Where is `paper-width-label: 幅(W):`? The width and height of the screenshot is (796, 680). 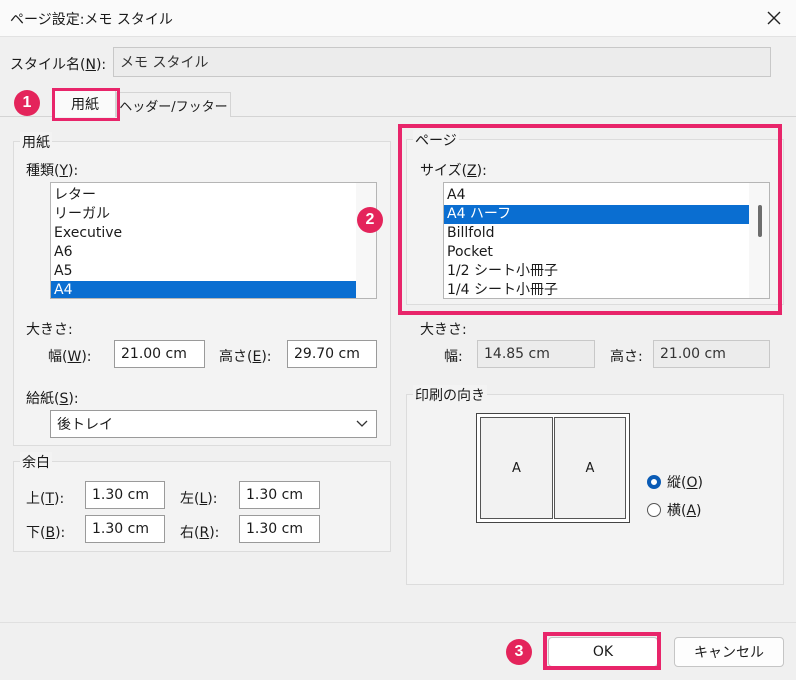 paper-width-label: 幅(W): is located at coordinates (70, 357).